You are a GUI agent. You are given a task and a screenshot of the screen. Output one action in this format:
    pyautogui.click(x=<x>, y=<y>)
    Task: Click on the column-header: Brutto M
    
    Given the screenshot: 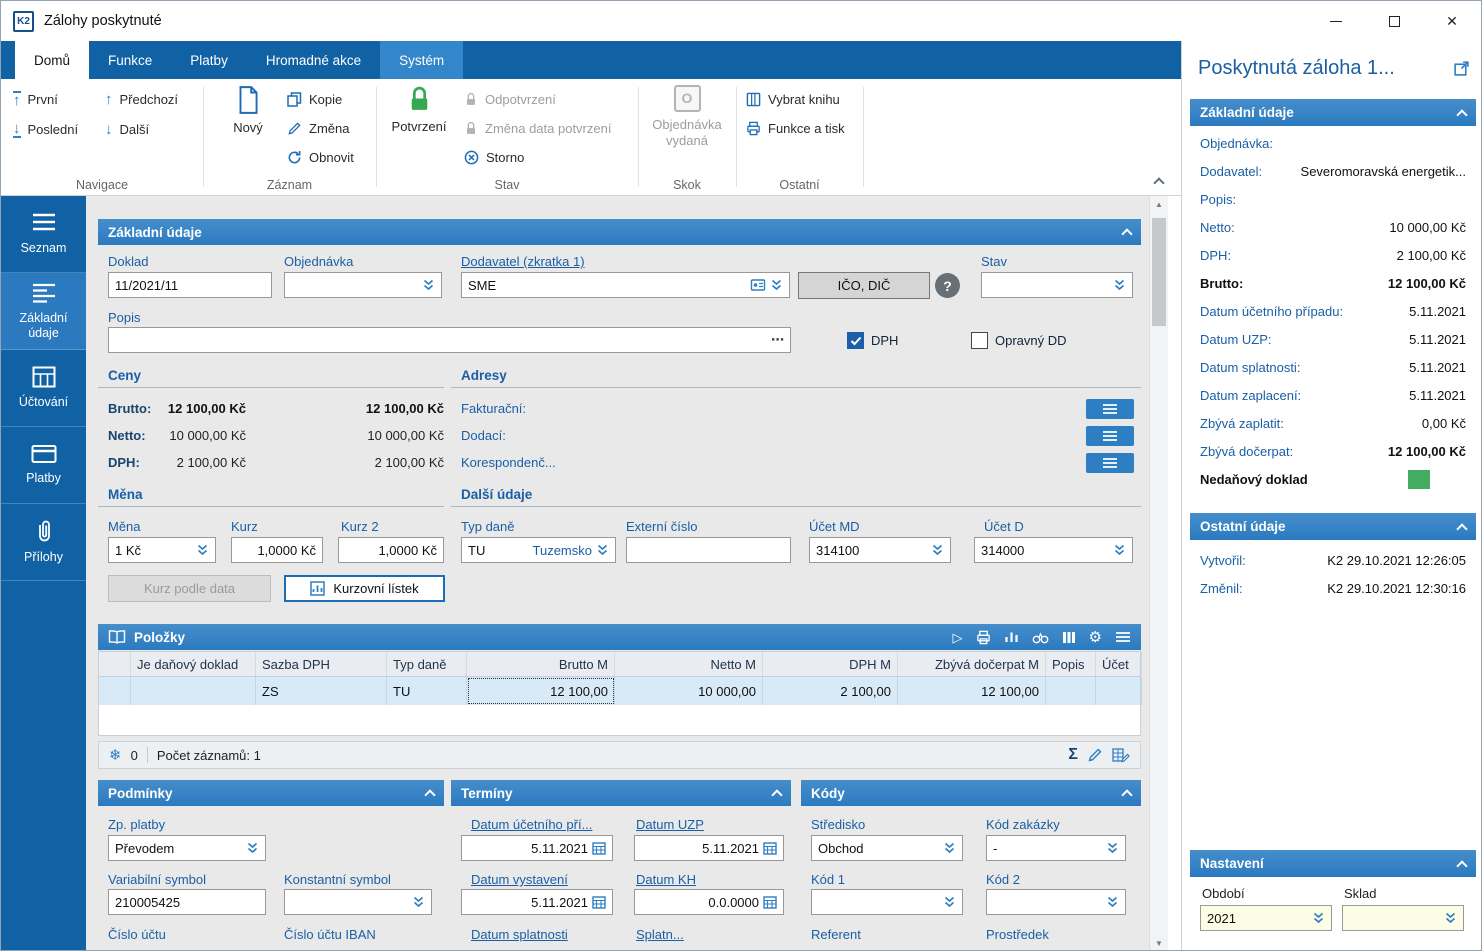 What is the action you would take?
    pyautogui.click(x=541, y=664)
    